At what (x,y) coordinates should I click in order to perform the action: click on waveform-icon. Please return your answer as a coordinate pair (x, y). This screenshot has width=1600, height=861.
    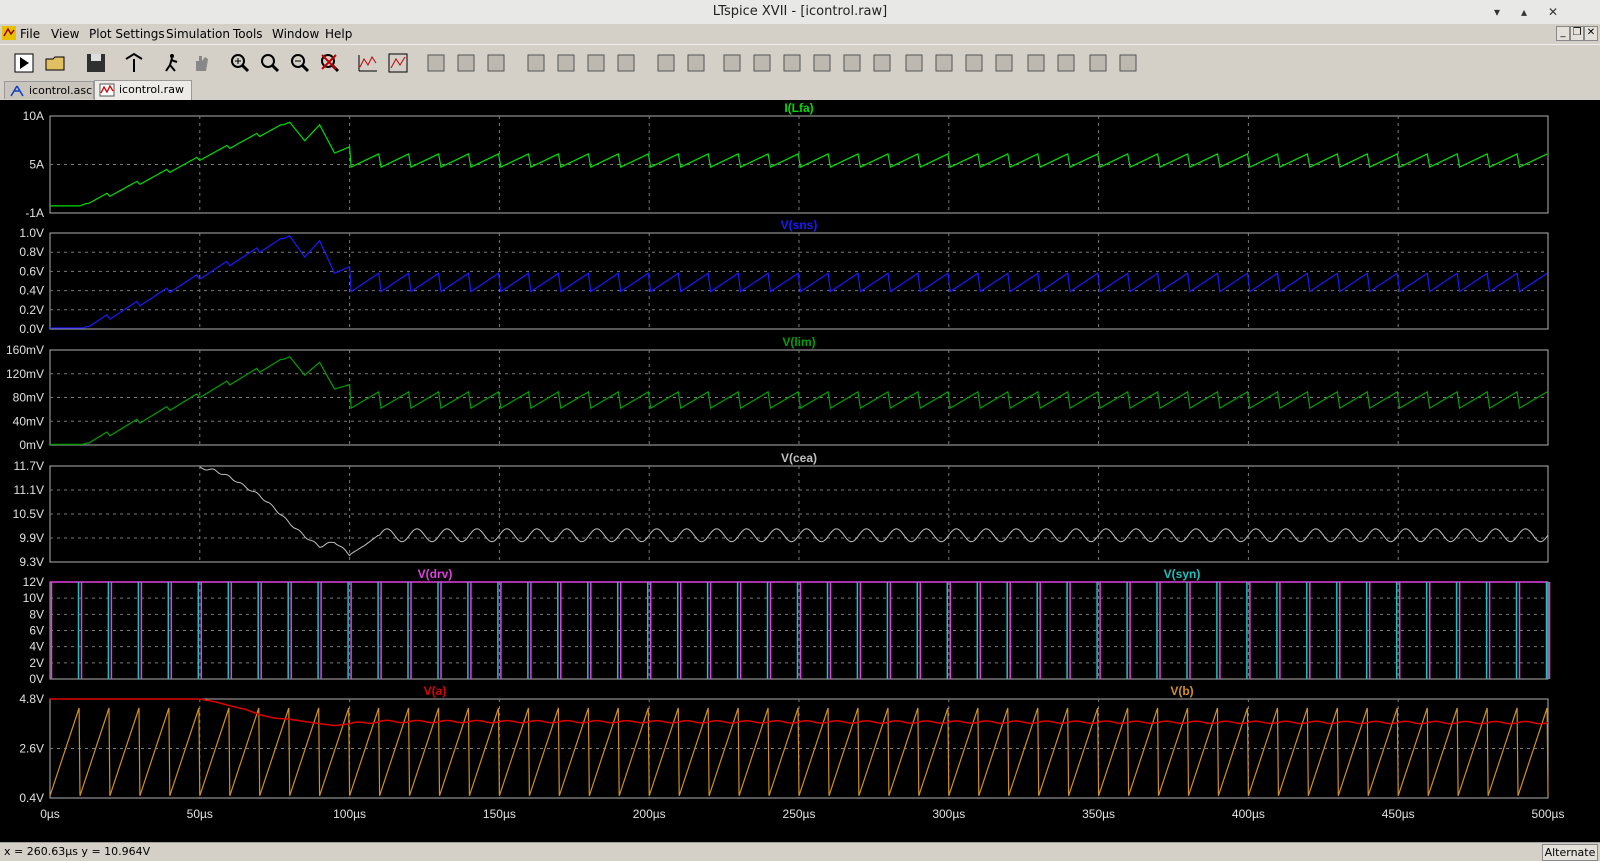
    Looking at the image, I should click on (107, 90).